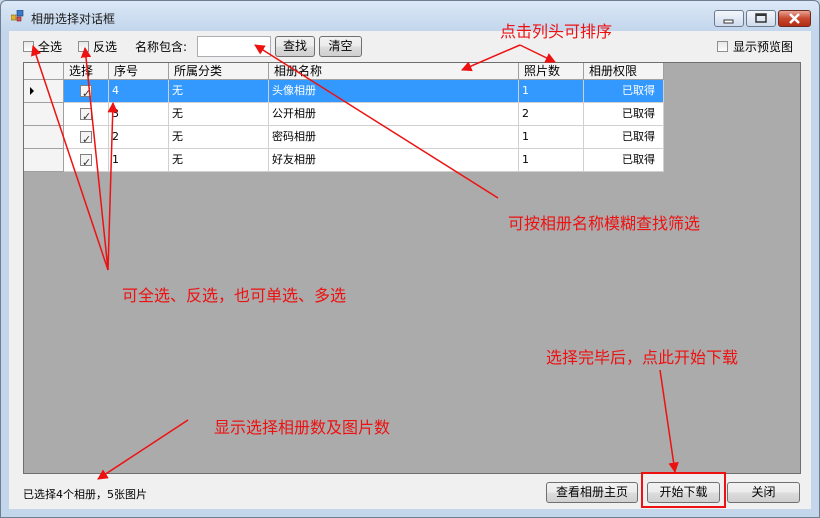 The width and height of the screenshot is (820, 518). What do you see at coordinates (143, 449) in the screenshot?
I see `arrow-count` at bounding box center [143, 449].